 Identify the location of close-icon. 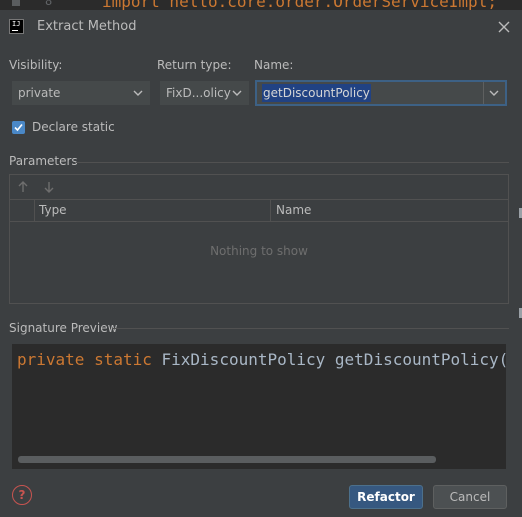
(504, 27).